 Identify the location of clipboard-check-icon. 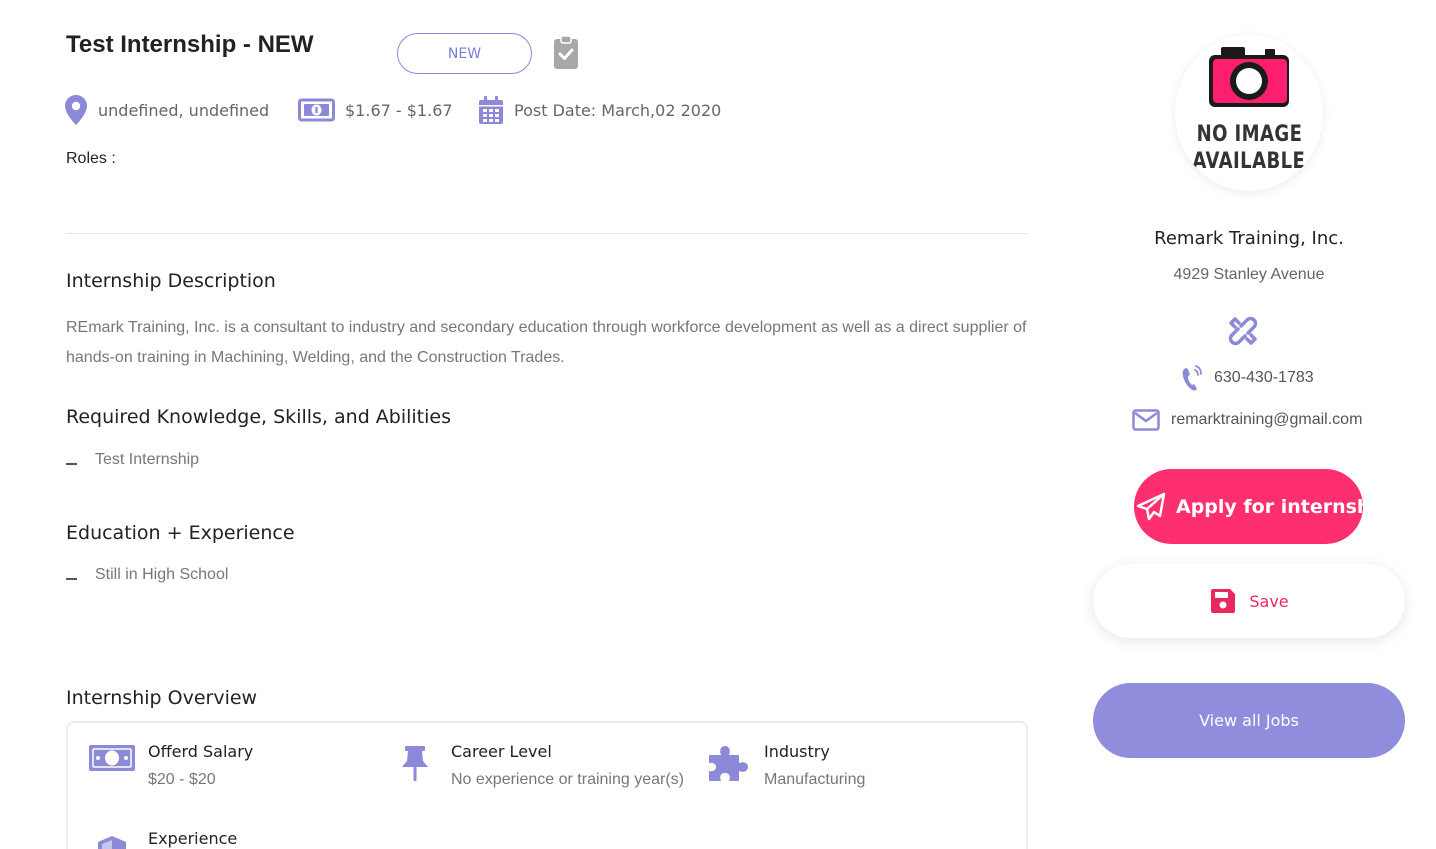
(566, 52).